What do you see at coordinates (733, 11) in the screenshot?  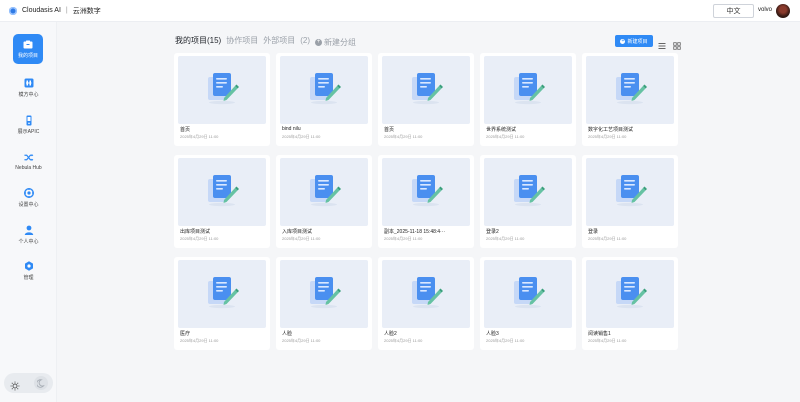 I see `language-button: 中文` at bounding box center [733, 11].